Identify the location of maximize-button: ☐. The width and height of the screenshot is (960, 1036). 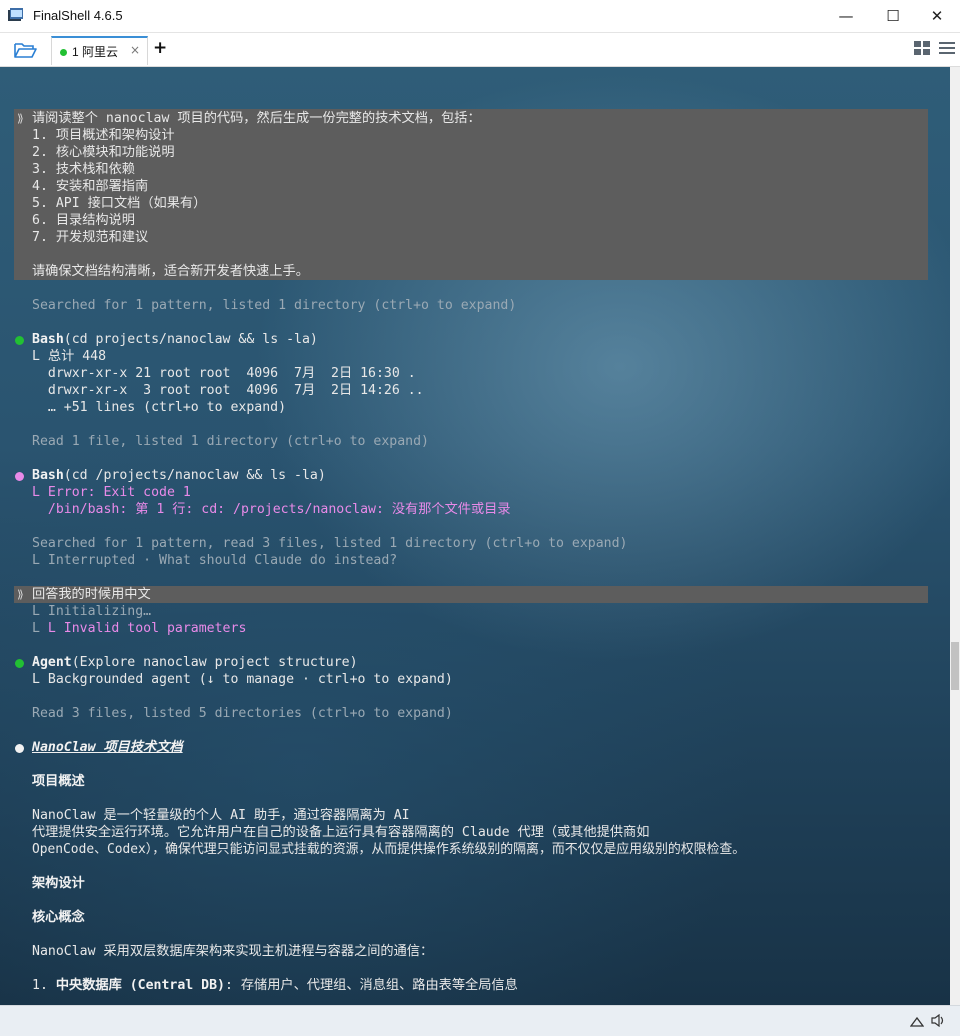
(893, 16).